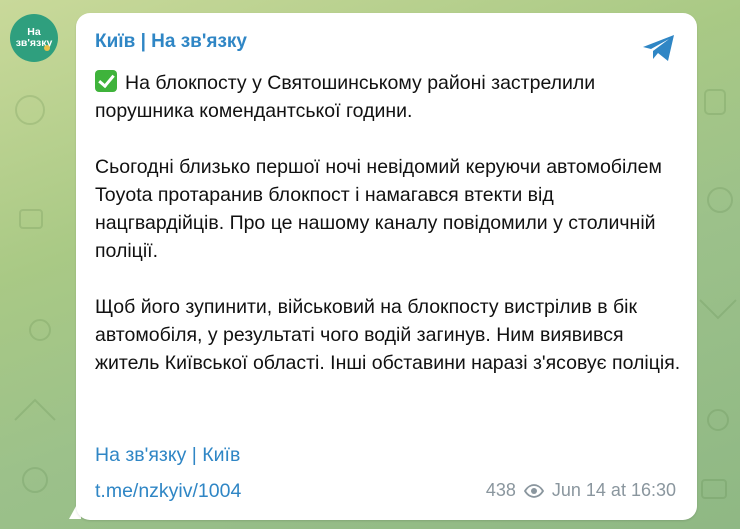  I want to click on avatar-dot, so click(47, 48).